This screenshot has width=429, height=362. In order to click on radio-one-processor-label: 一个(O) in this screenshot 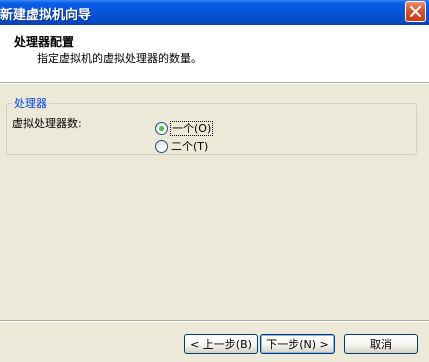, I will do `click(192, 128)`.